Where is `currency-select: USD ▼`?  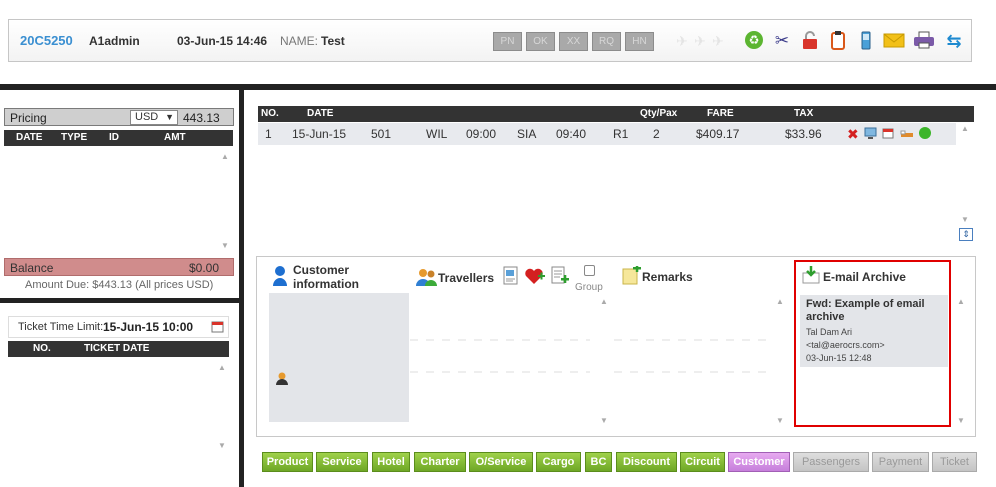
currency-select: USD ▼ is located at coordinates (154, 117).